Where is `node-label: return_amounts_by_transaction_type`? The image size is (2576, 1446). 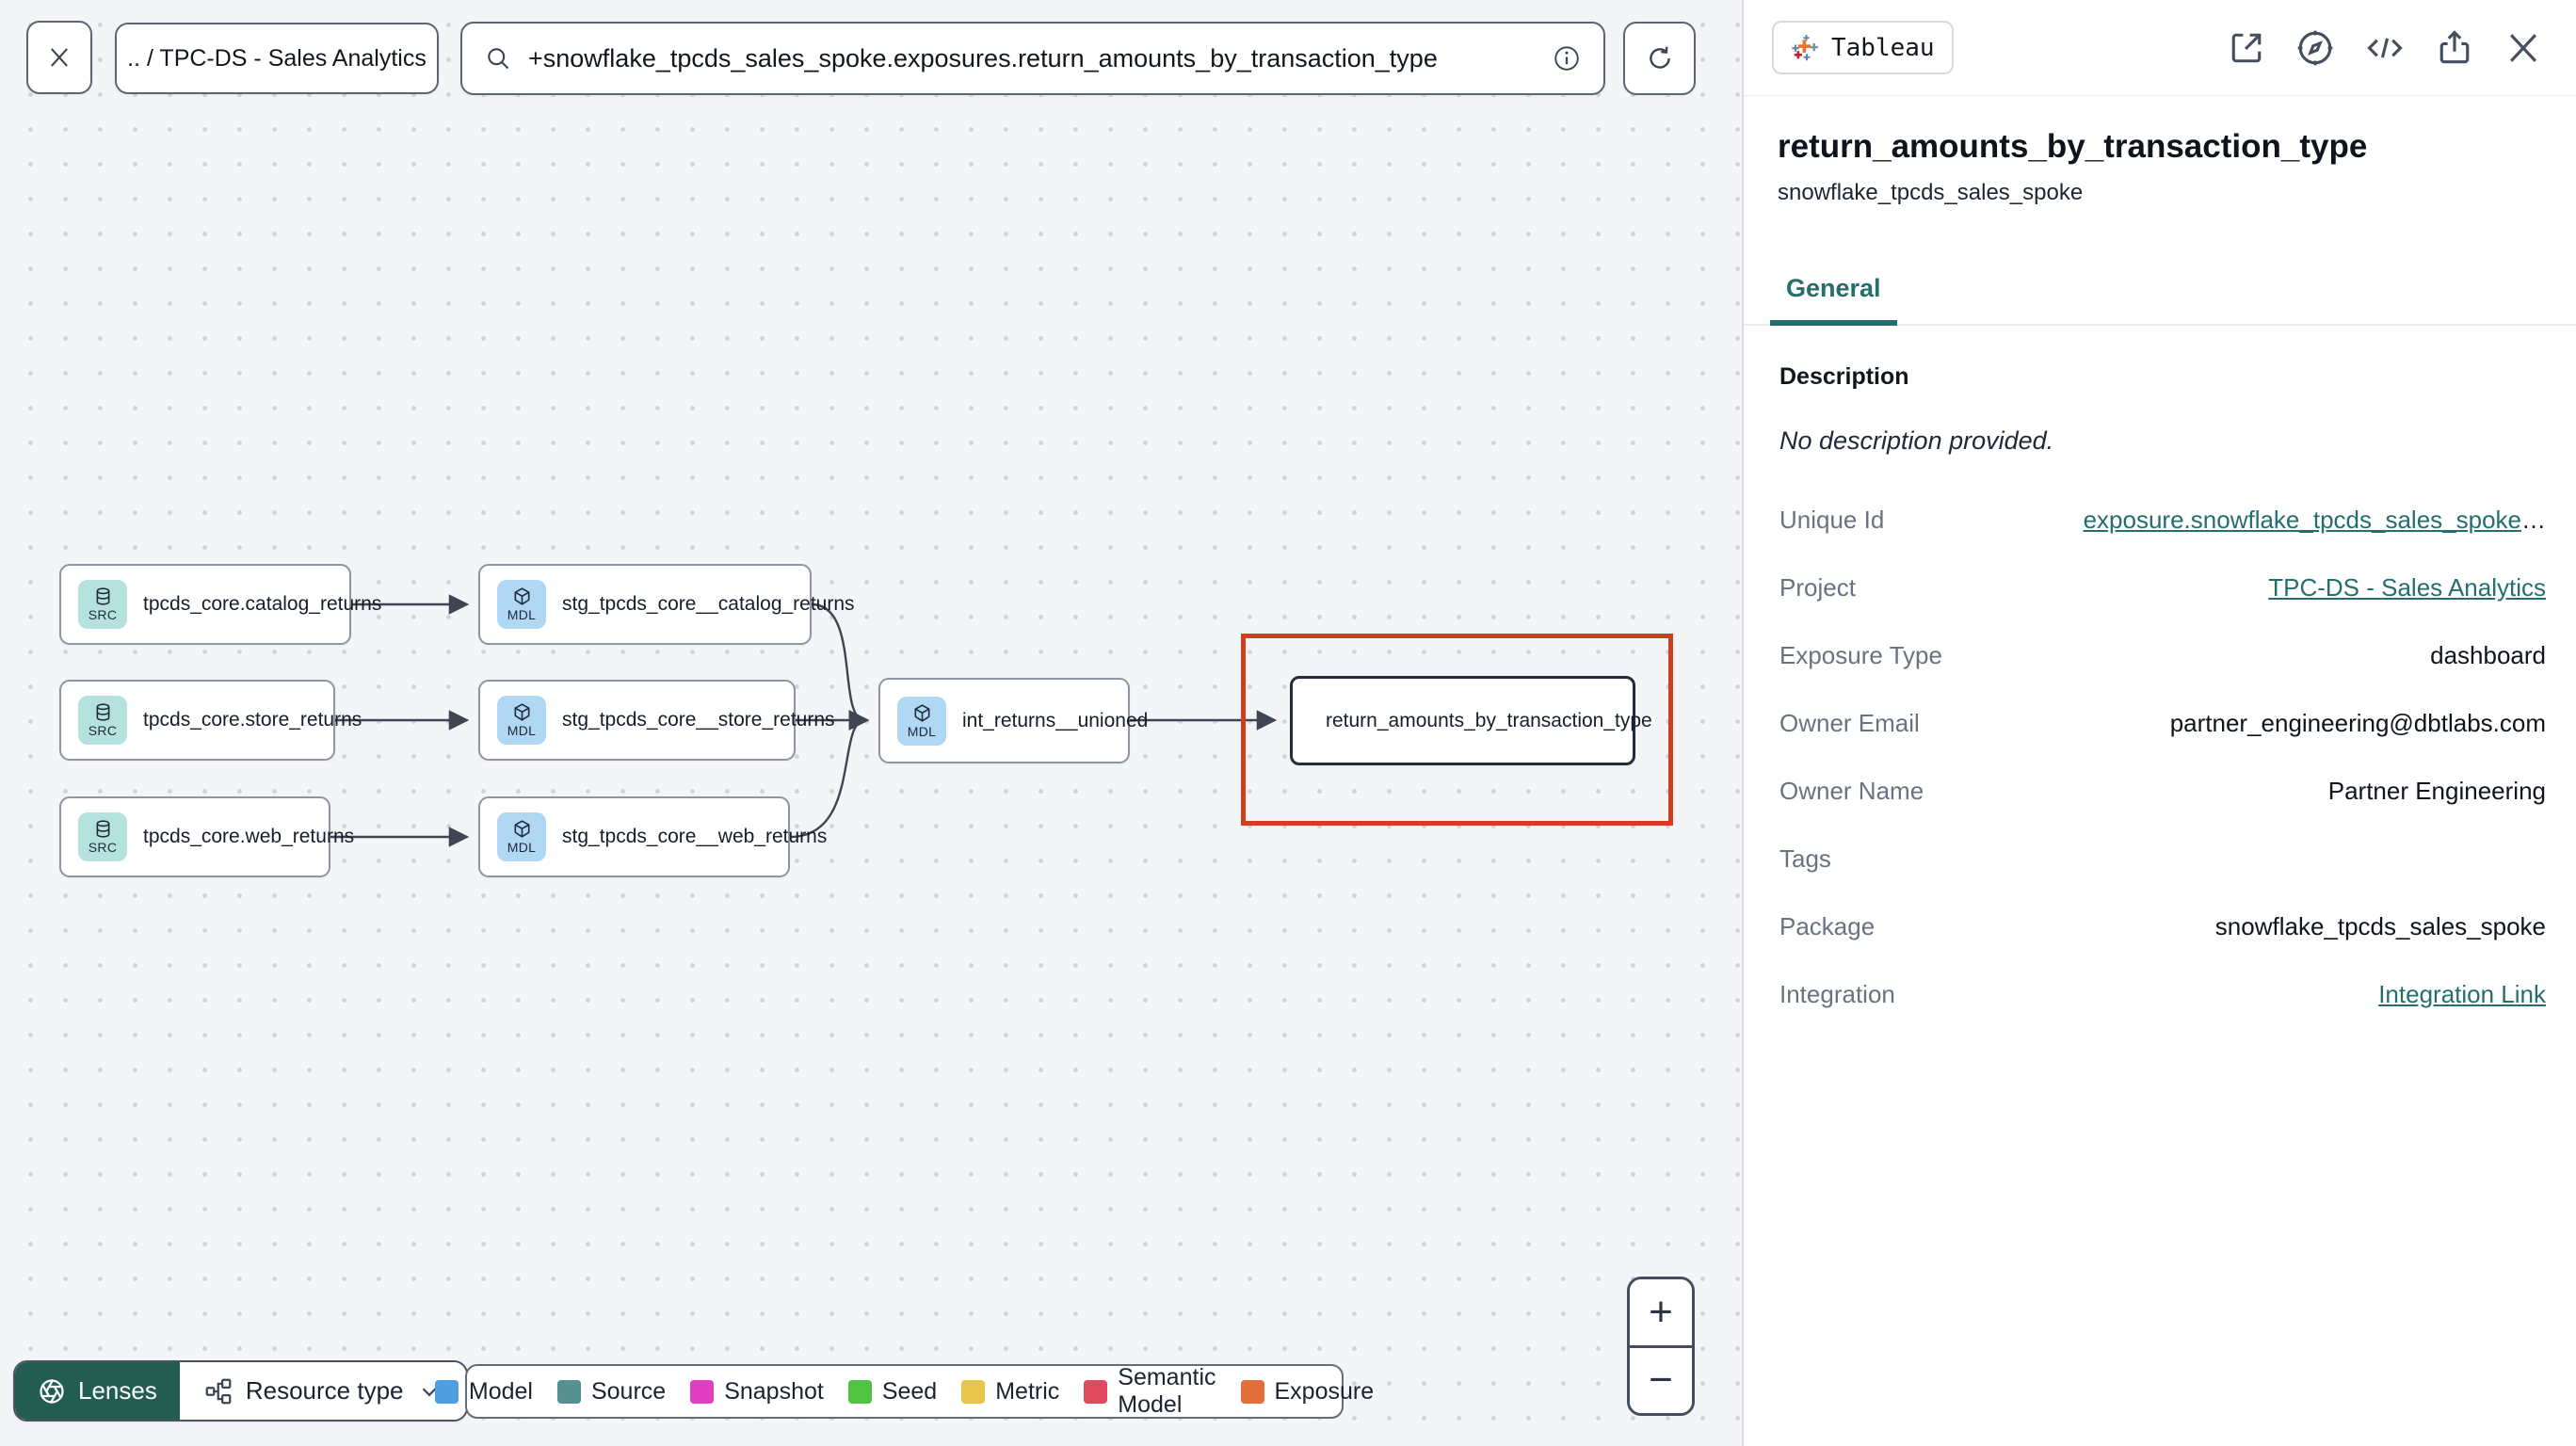 node-label: return_amounts_by_transaction_type is located at coordinates (1489, 720).